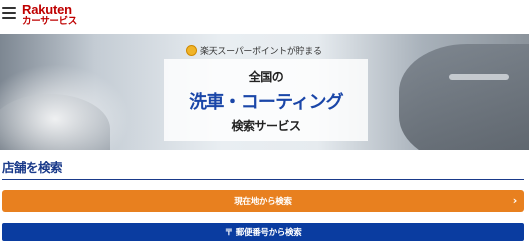 This screenshot has width=529, height=247. What do you see at coordinates (32, 167) in the screenshot?
I see `store-search-title: 店舗を検索` at bounding box center [32, 167].